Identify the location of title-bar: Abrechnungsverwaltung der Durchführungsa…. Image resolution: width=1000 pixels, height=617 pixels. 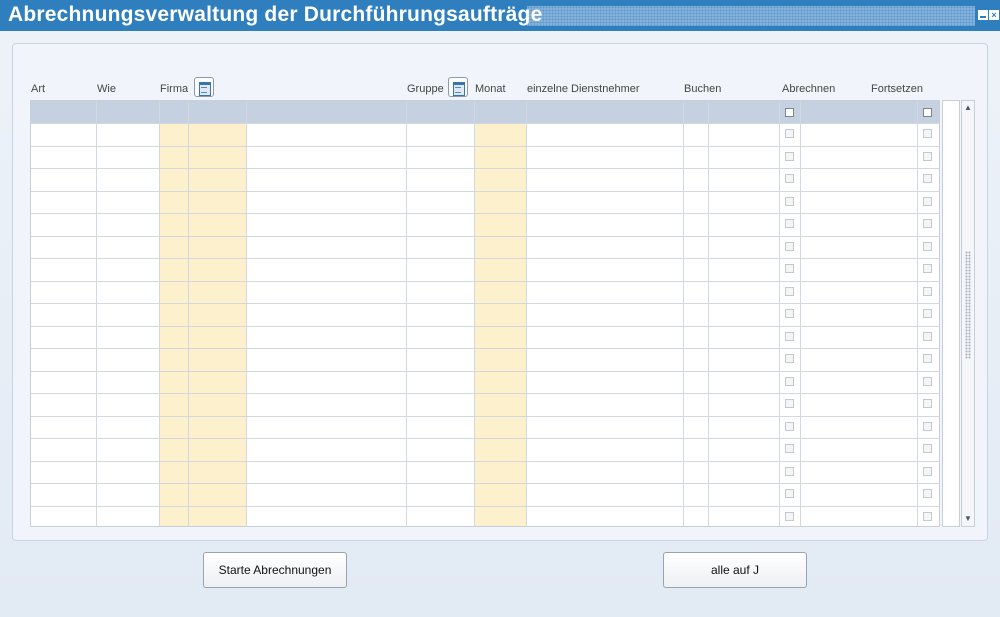
(500, 15).